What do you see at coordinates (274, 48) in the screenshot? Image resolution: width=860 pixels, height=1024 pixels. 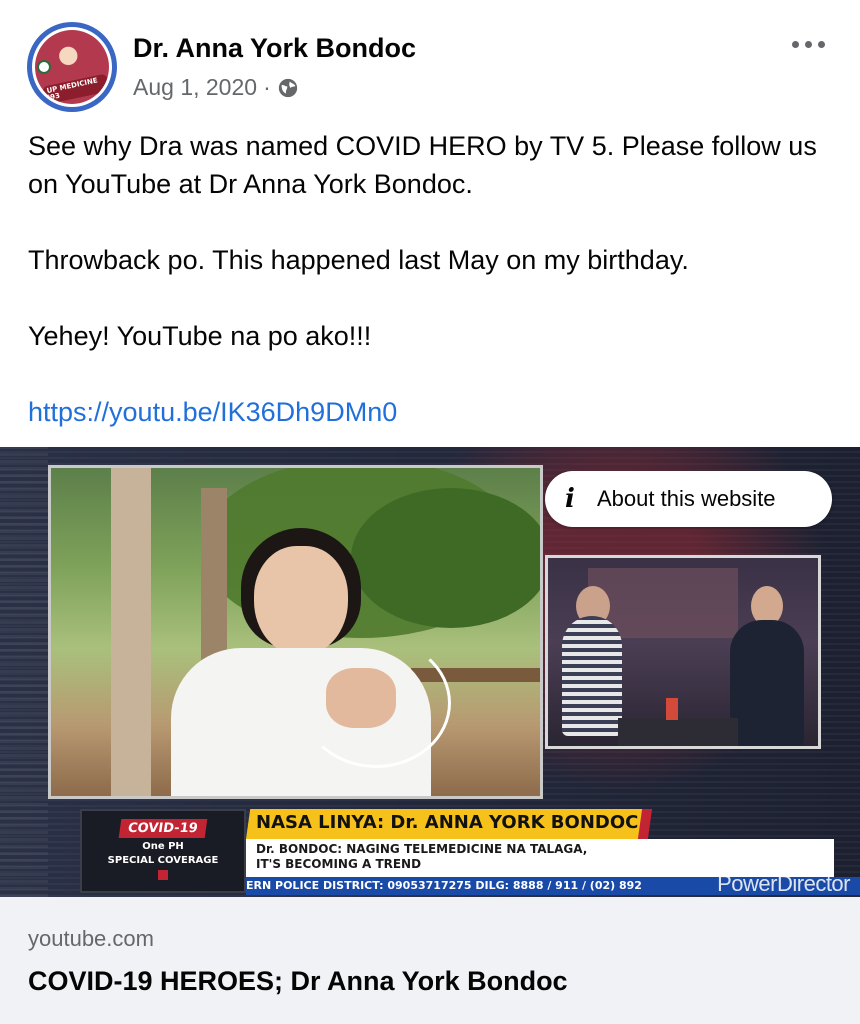 I see `author-name: Dr. Anna York Bondoc` at bounding box center [274, 48].